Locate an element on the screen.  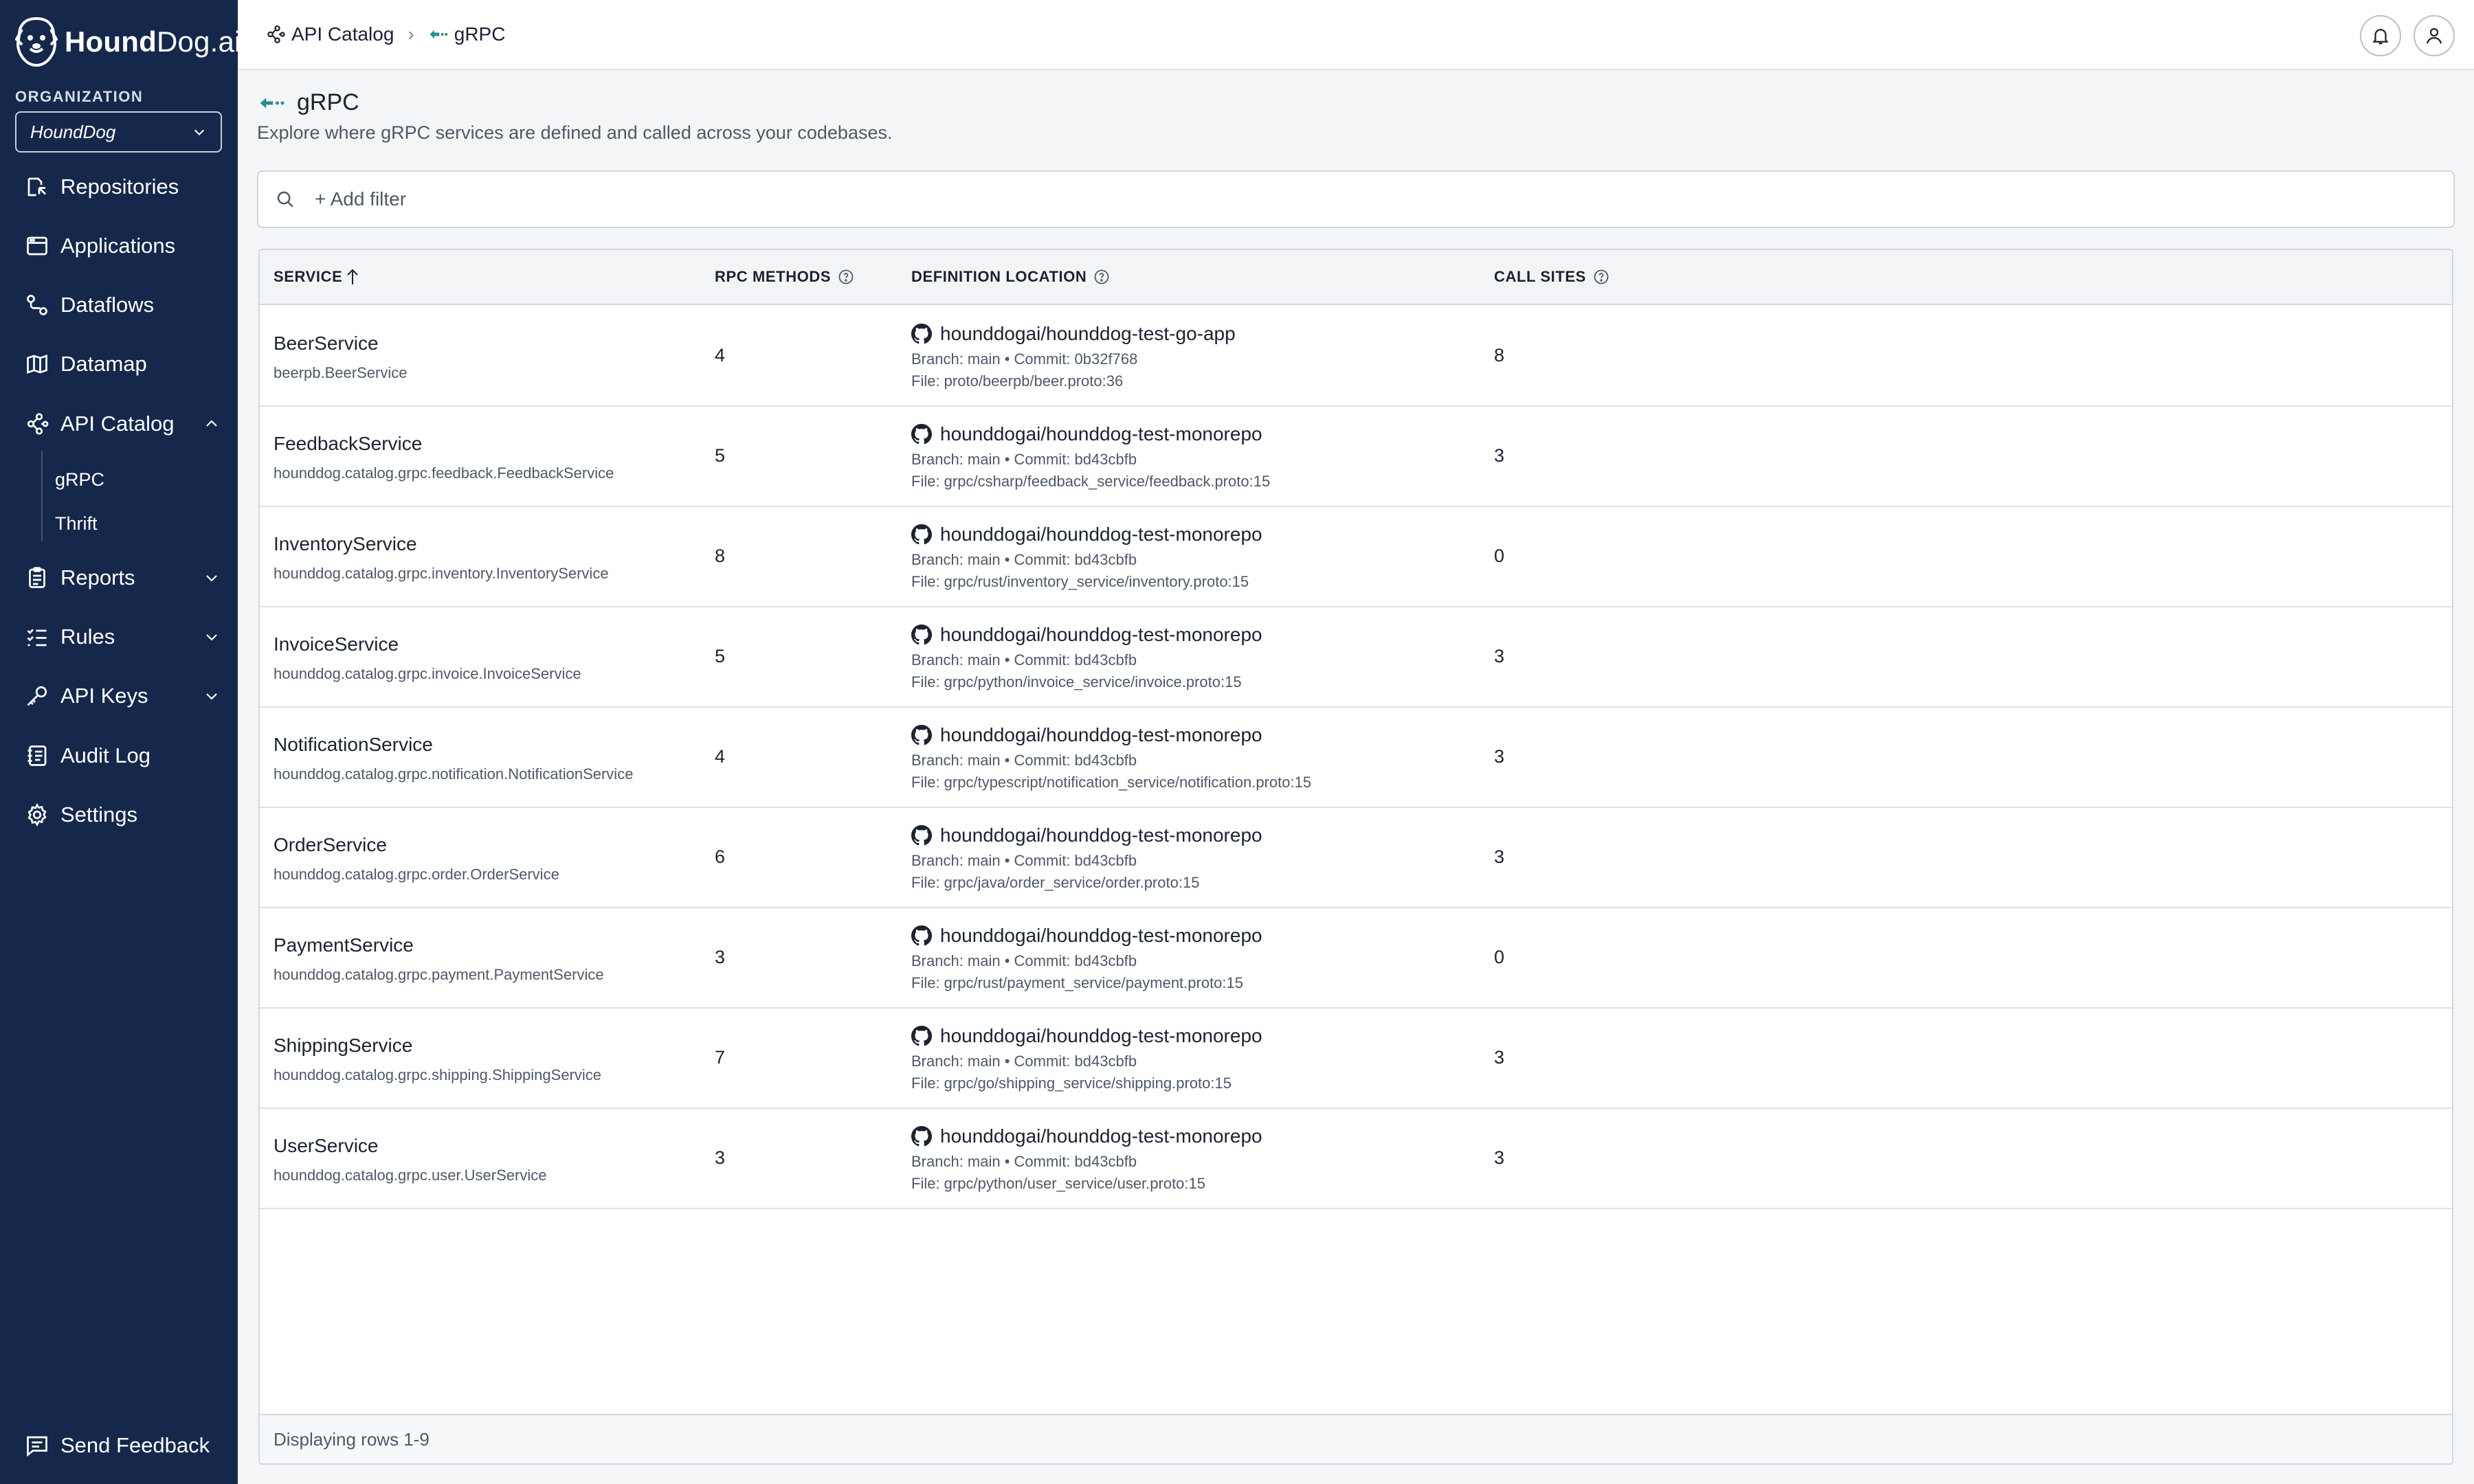
service-name: ShippingService is located at coordinates (343, 1046).